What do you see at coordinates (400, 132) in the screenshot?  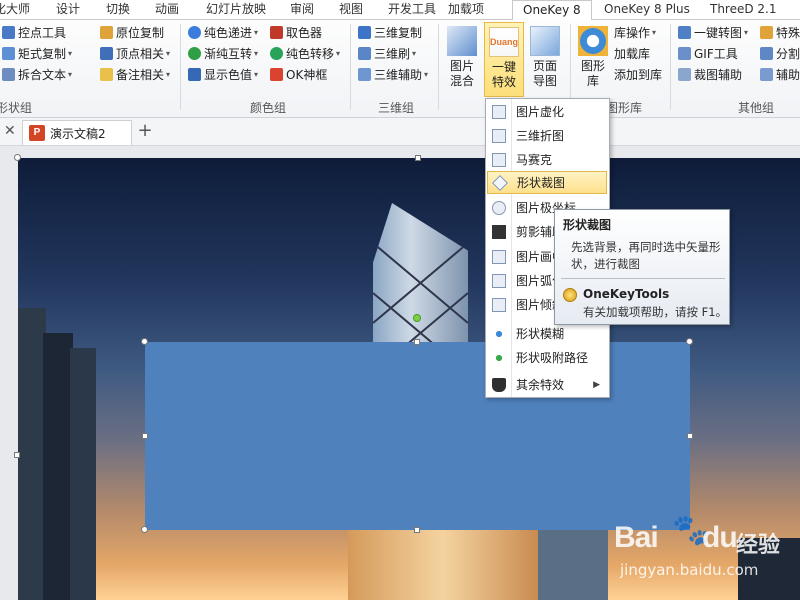 I see `document-tab-bar: ✕ P 演示文稿2 +` at bounding box center [400, 132].